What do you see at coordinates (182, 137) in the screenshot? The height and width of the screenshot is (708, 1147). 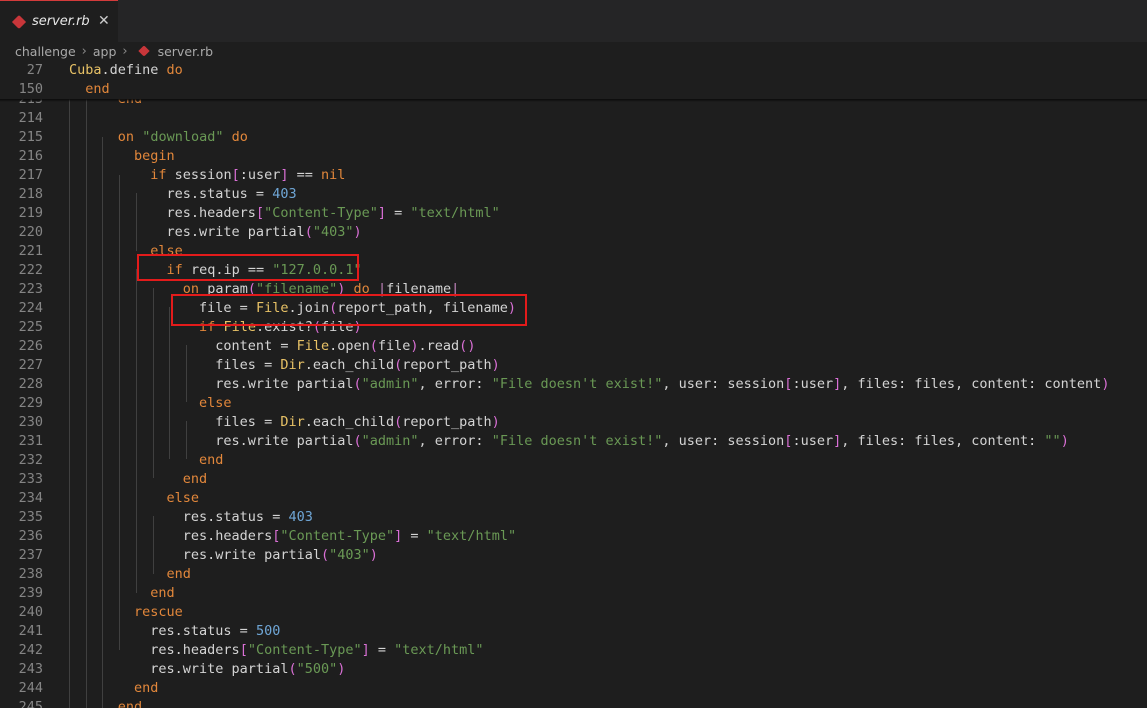 I see `line-text: on "download" do` at bounding box center [182, 137].